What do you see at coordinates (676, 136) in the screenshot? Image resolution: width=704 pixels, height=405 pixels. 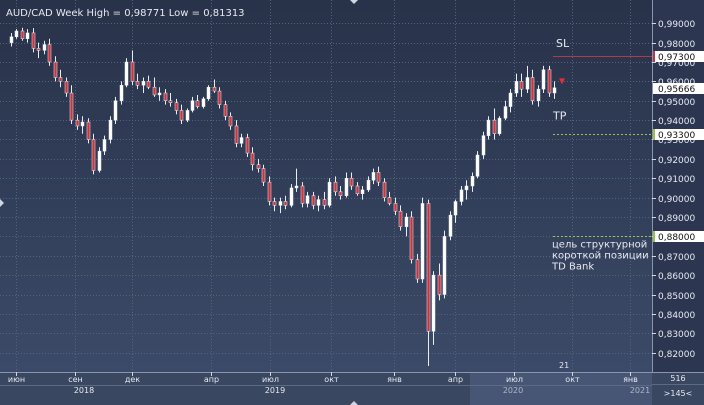 I see `level-price-label-TP: 0,93300` at bounding box center [676, 136].